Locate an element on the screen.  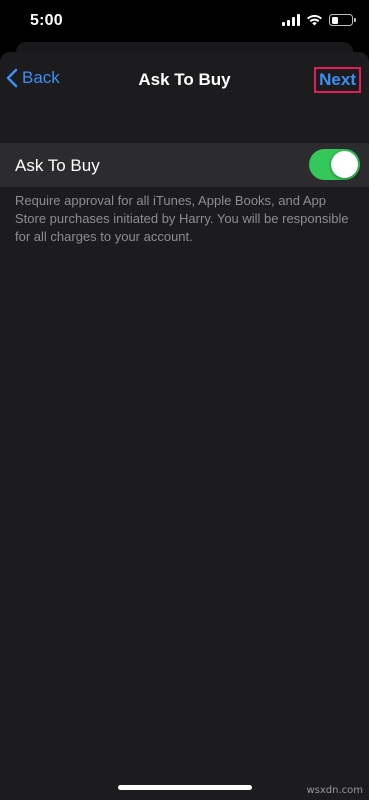
ask-to-buy-label: Ask To Buy is located at coordinates (57, 165).